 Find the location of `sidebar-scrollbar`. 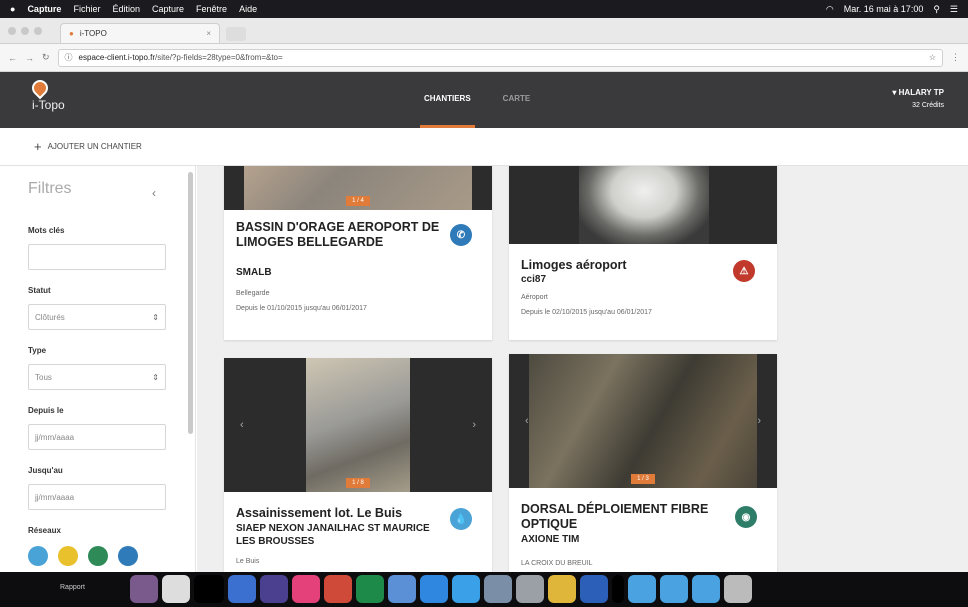

sidebar-scrollbar is located at coordinates (190, 303).